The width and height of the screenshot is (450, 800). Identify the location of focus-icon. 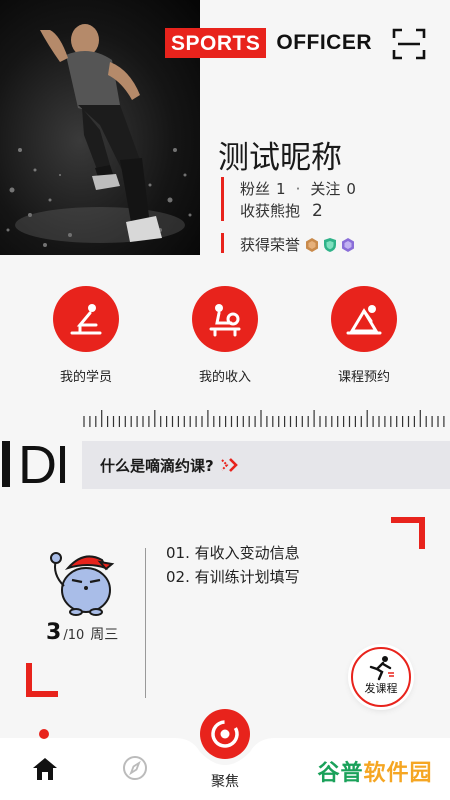
(225, 734).